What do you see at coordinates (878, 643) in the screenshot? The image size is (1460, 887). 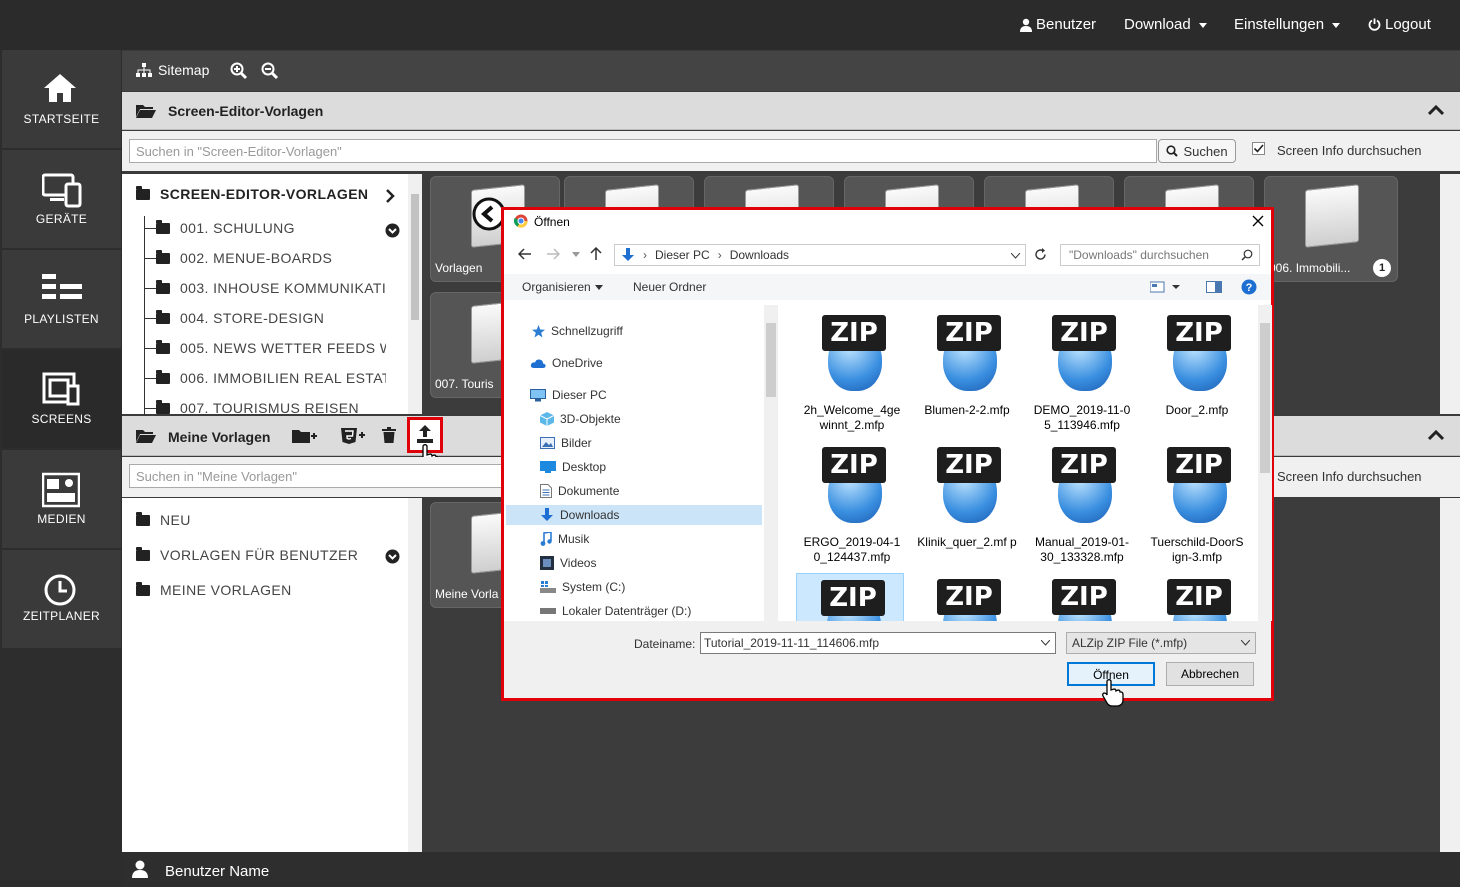 I see `filename-input: Tutorial_2019-11-11_114606.mfp` at bounding box center [878, 643].